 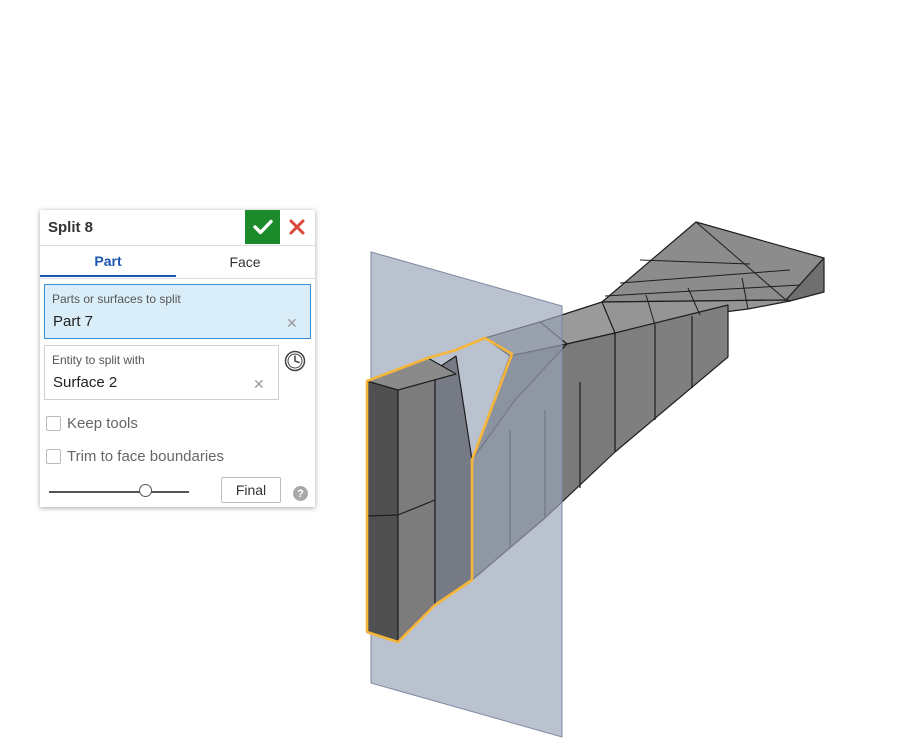 I want to click on final-button: Final, so click(x=251, y=490).